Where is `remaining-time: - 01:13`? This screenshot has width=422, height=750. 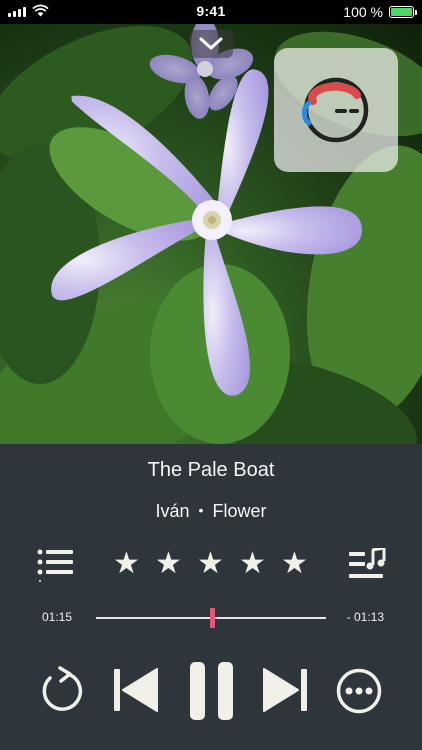
remaining-time: - 01:13 is located at coordinates (365, 617).